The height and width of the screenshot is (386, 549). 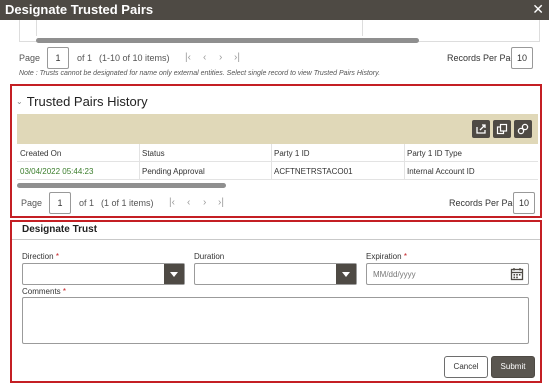 What do you see at coordinates (434, 153) in the screenshot?
I see `column-header: Party 1 ID Type` at bounding box center [434, 153].